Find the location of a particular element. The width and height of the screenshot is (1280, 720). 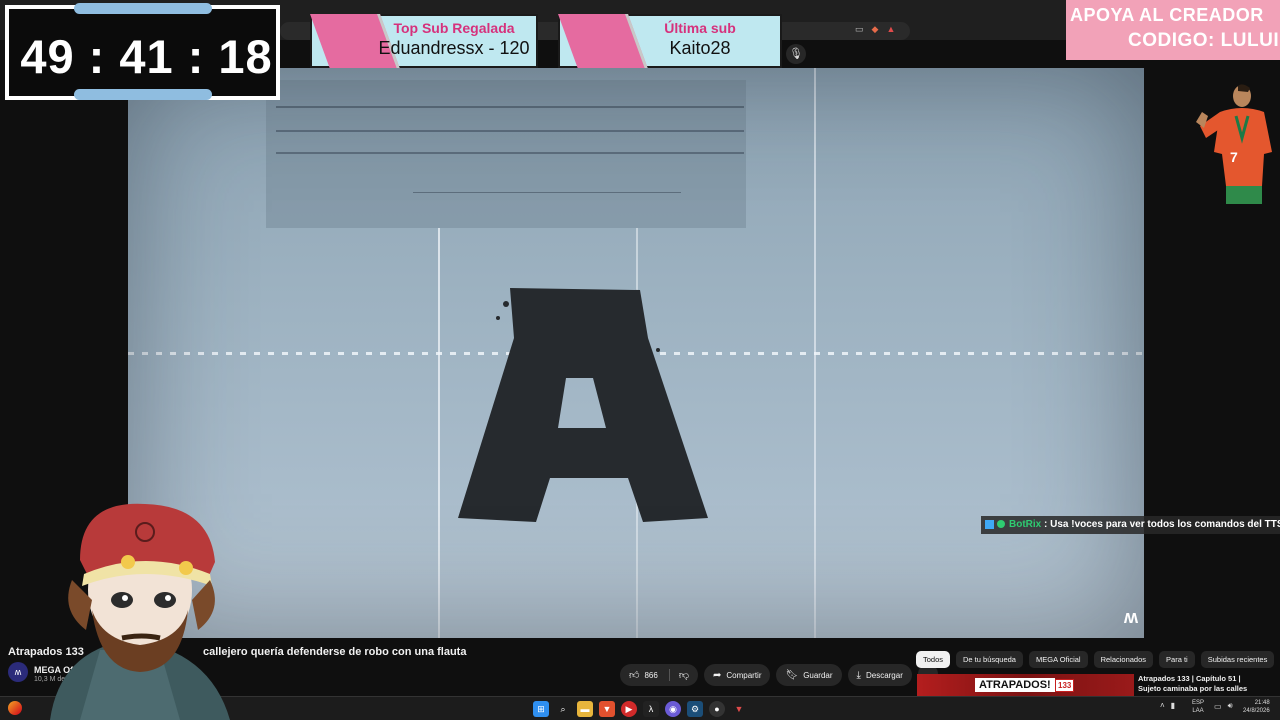

extension-icon: ◆ is located at coordinates (875, 29).